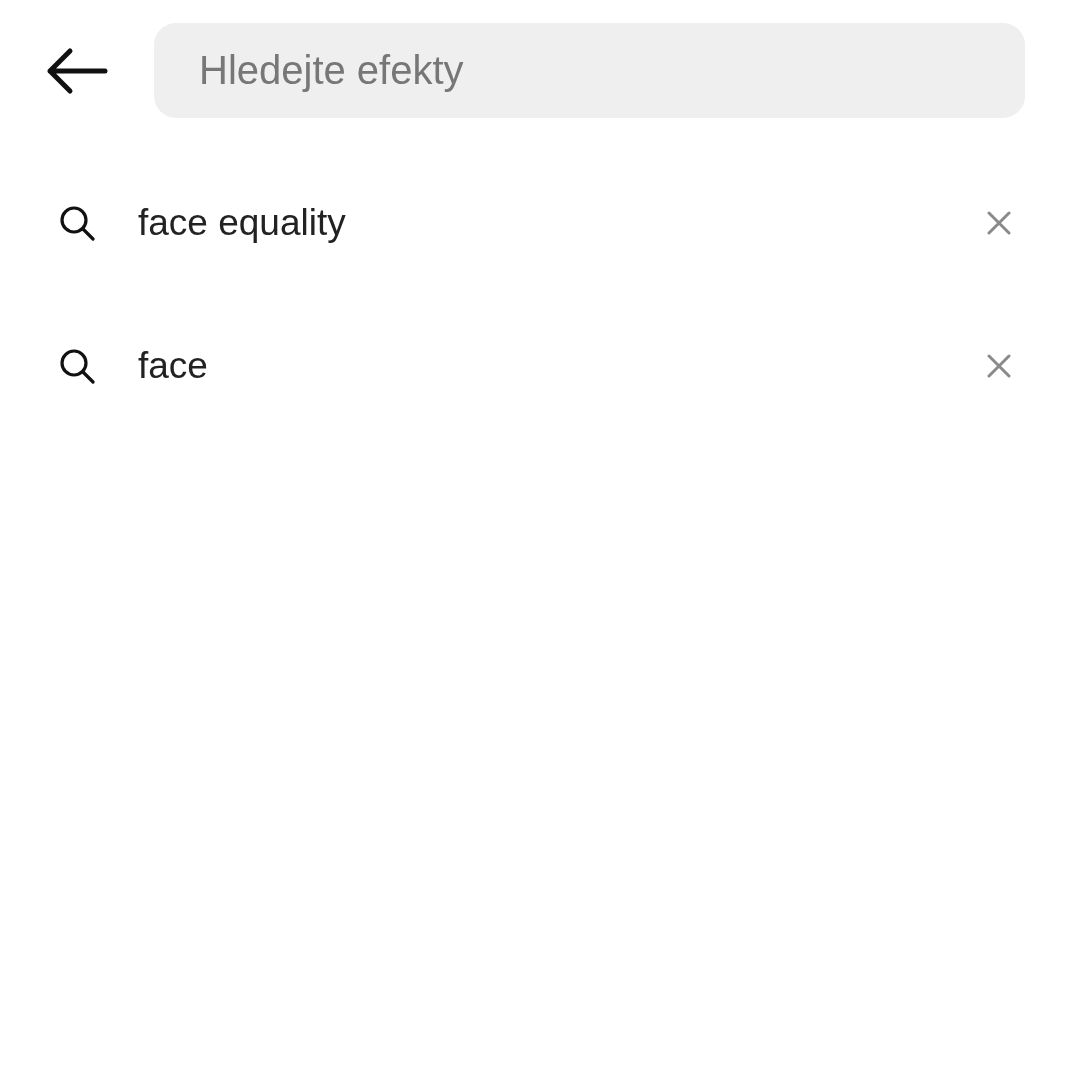 The width and height of the screenshot is (1080, 1080). Describe the element at coordinates (77, 70) in the screenshot. I see `back-arrow-icon` at that location.